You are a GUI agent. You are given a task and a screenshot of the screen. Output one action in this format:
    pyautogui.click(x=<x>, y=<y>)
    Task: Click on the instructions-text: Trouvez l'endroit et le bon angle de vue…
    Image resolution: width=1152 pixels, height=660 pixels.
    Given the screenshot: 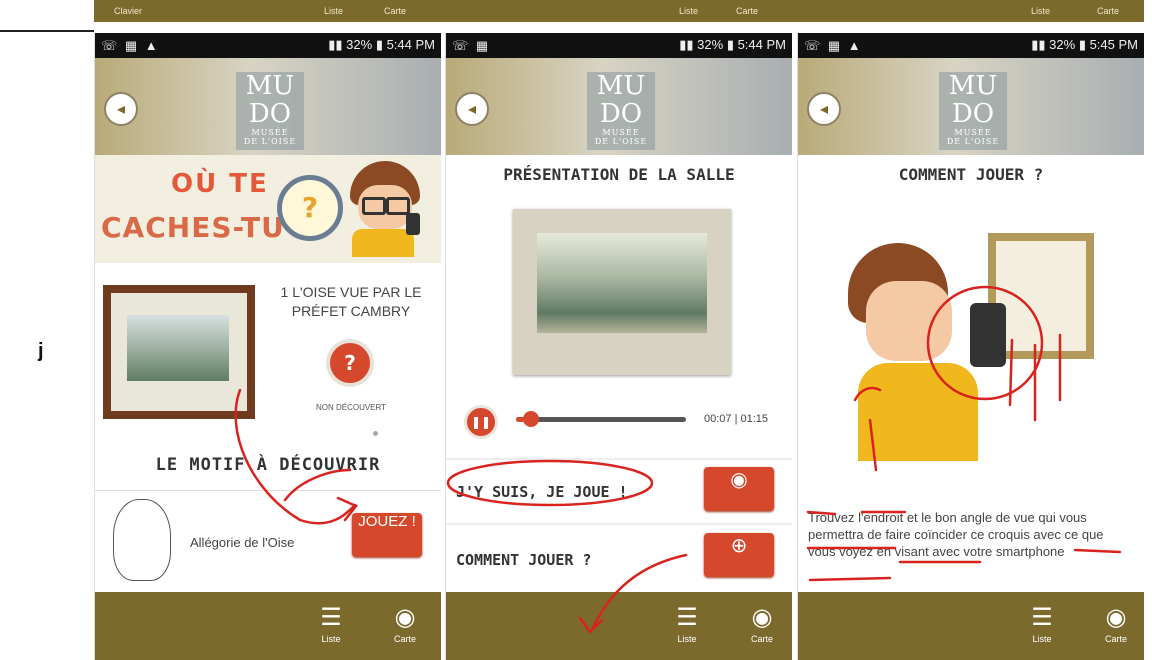 What is the action you would take?
    pyautogui.click(x=956, y=534)
    